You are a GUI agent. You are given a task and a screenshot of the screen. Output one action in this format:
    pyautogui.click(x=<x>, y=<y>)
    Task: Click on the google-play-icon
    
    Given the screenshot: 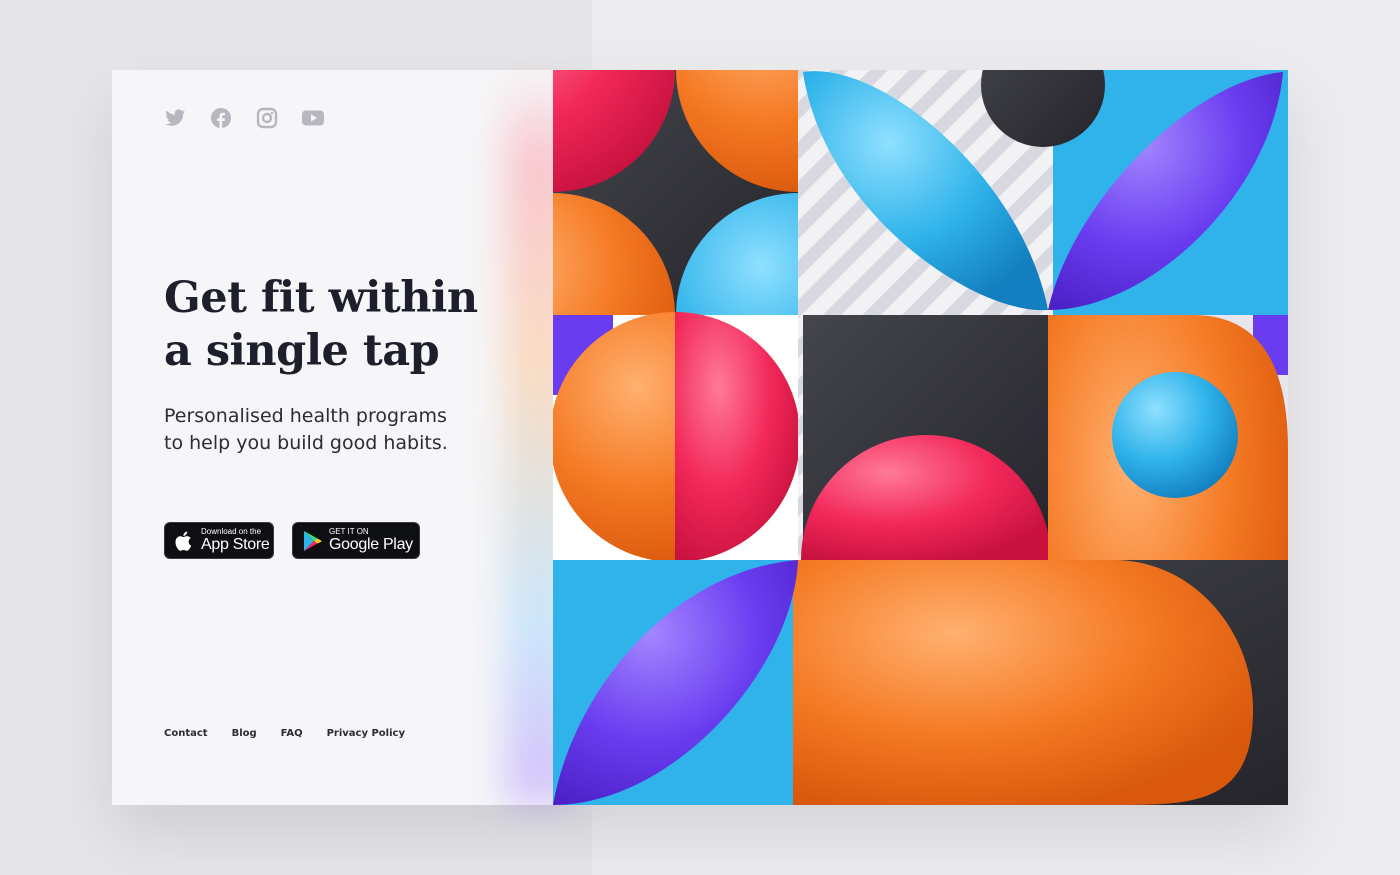 What is the action you would take?
    pyautogui.click(x=312, y=541)
    